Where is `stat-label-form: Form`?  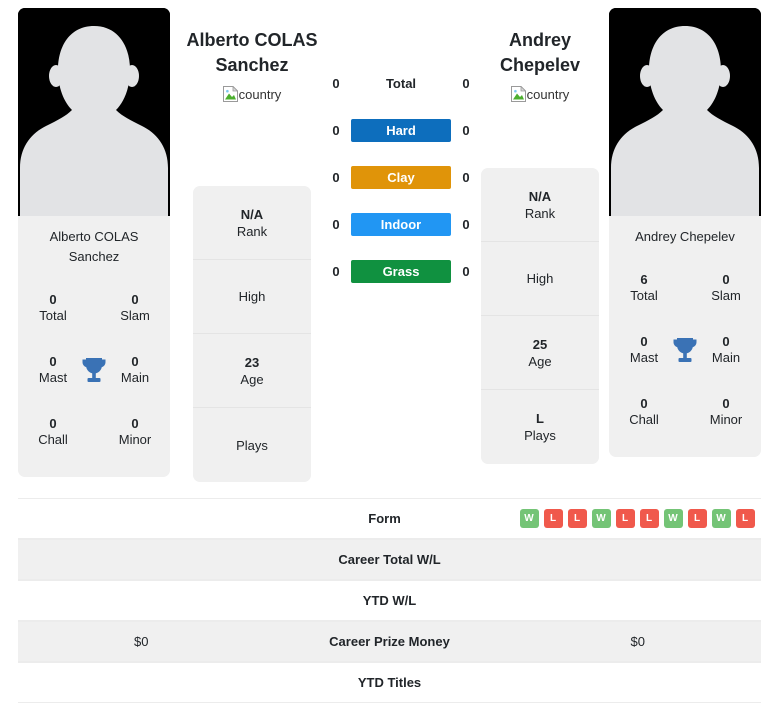
stat-label-form: Form is located at coordinates (384, 518).